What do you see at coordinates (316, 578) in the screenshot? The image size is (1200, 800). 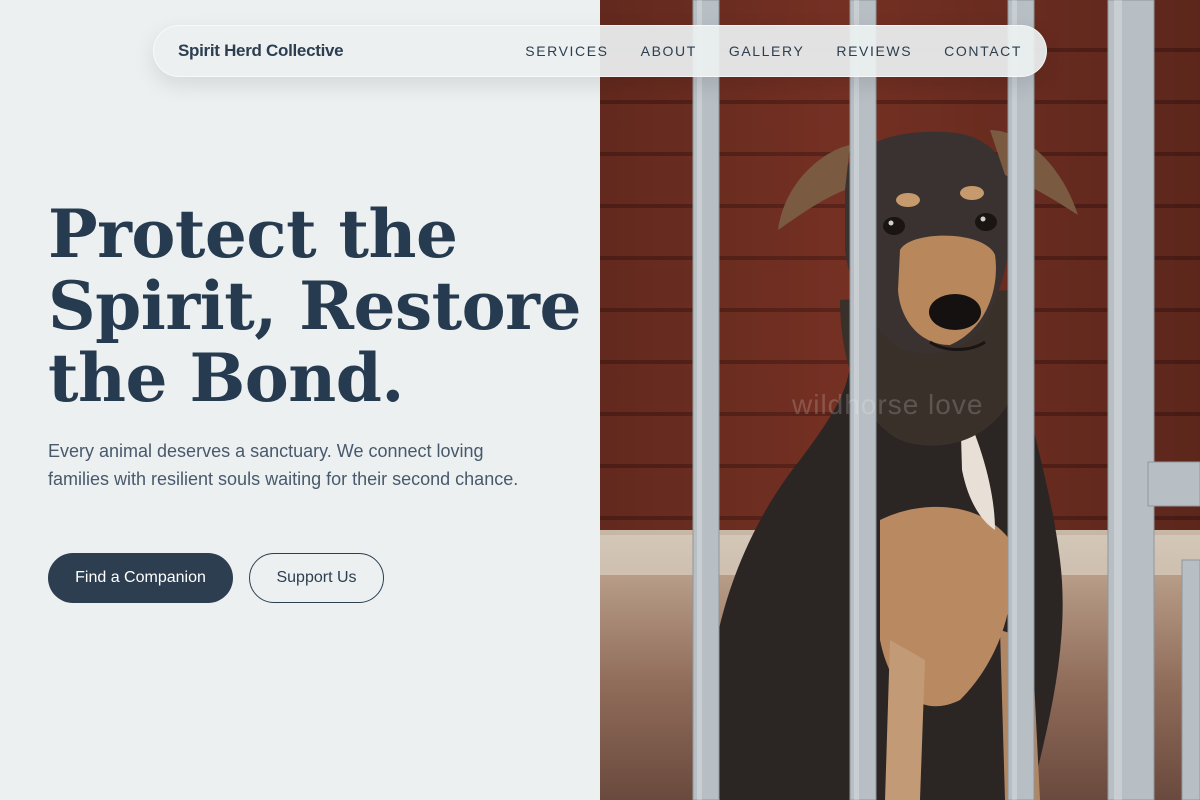 I see `support-us-button: Support Us` at bounding box center [316, 578].